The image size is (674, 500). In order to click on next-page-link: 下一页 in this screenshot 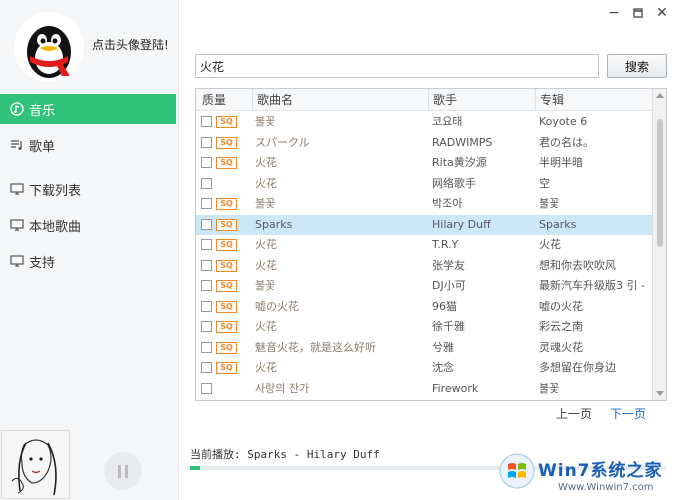, I will do `click(628, 413)`.